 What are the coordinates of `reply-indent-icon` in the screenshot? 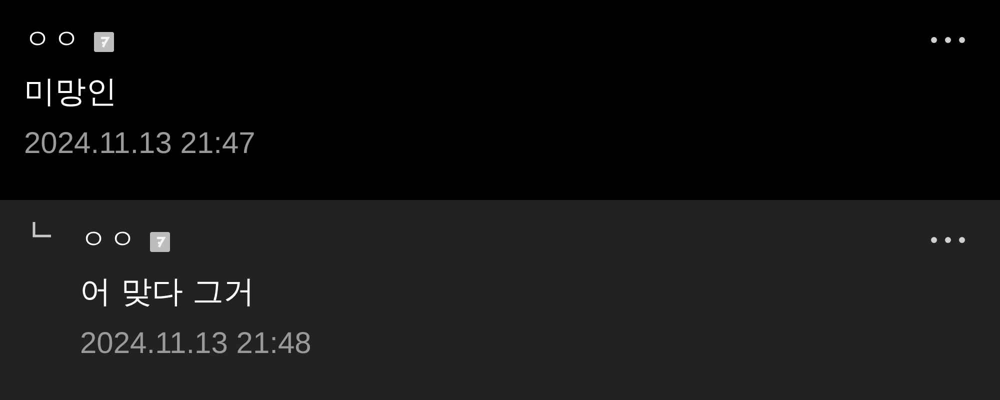 It's located at (42, 230).